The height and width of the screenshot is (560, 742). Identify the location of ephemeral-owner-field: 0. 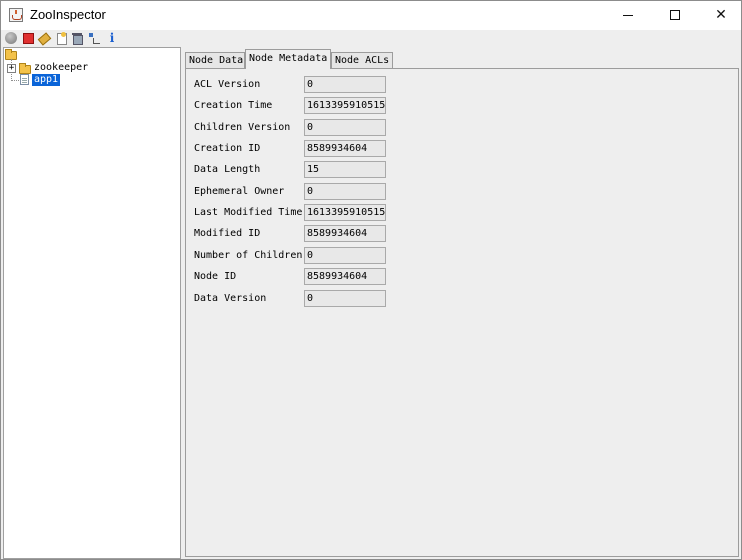
(345, 191).